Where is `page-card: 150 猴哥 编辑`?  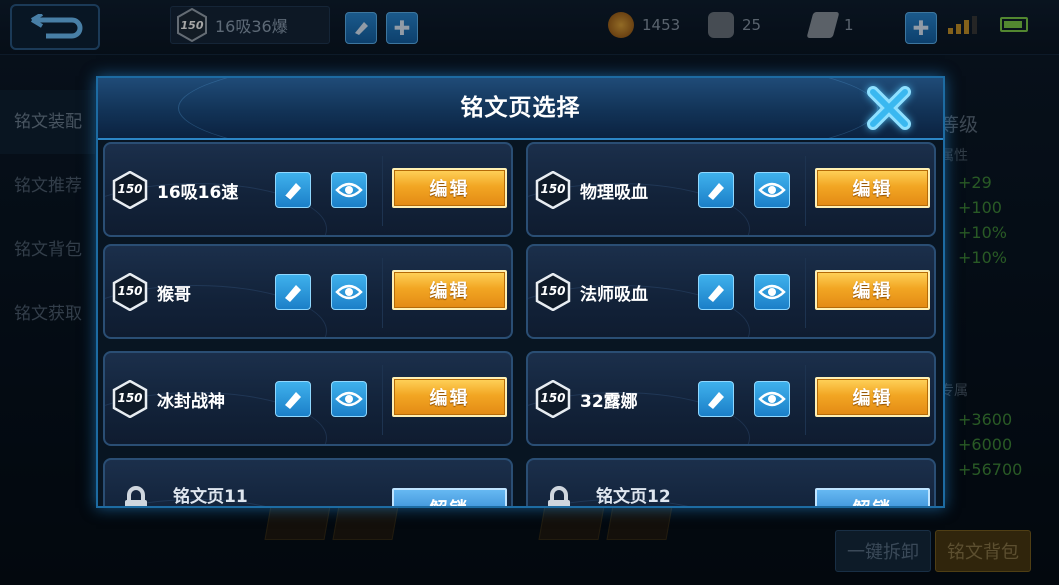 page-card: 150 猴哥 编辑 is located at coordinates (308, 291).